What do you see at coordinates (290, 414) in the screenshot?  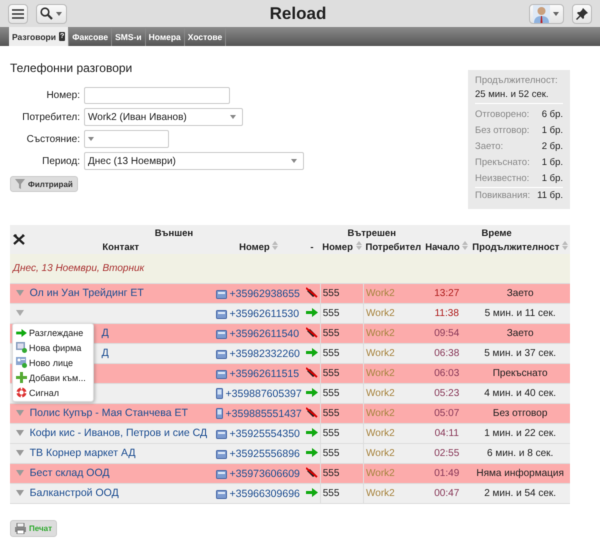 I see `table-row: Полис Купър - Мая Станчева ЕТ +359885551437 555 Work2 05:07 Без отговор` at bounding box center [290, 414].